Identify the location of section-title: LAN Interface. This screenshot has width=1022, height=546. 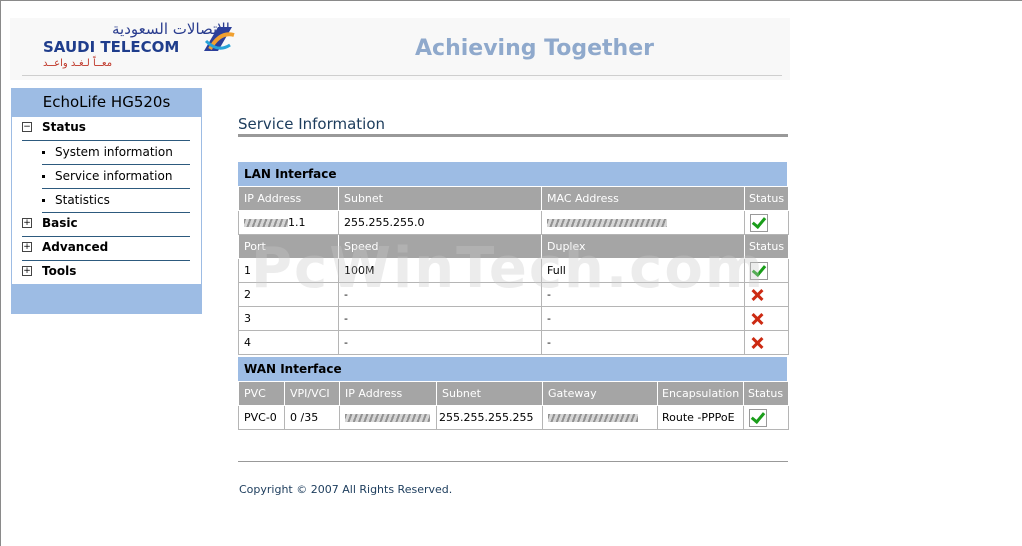
(290, 174).